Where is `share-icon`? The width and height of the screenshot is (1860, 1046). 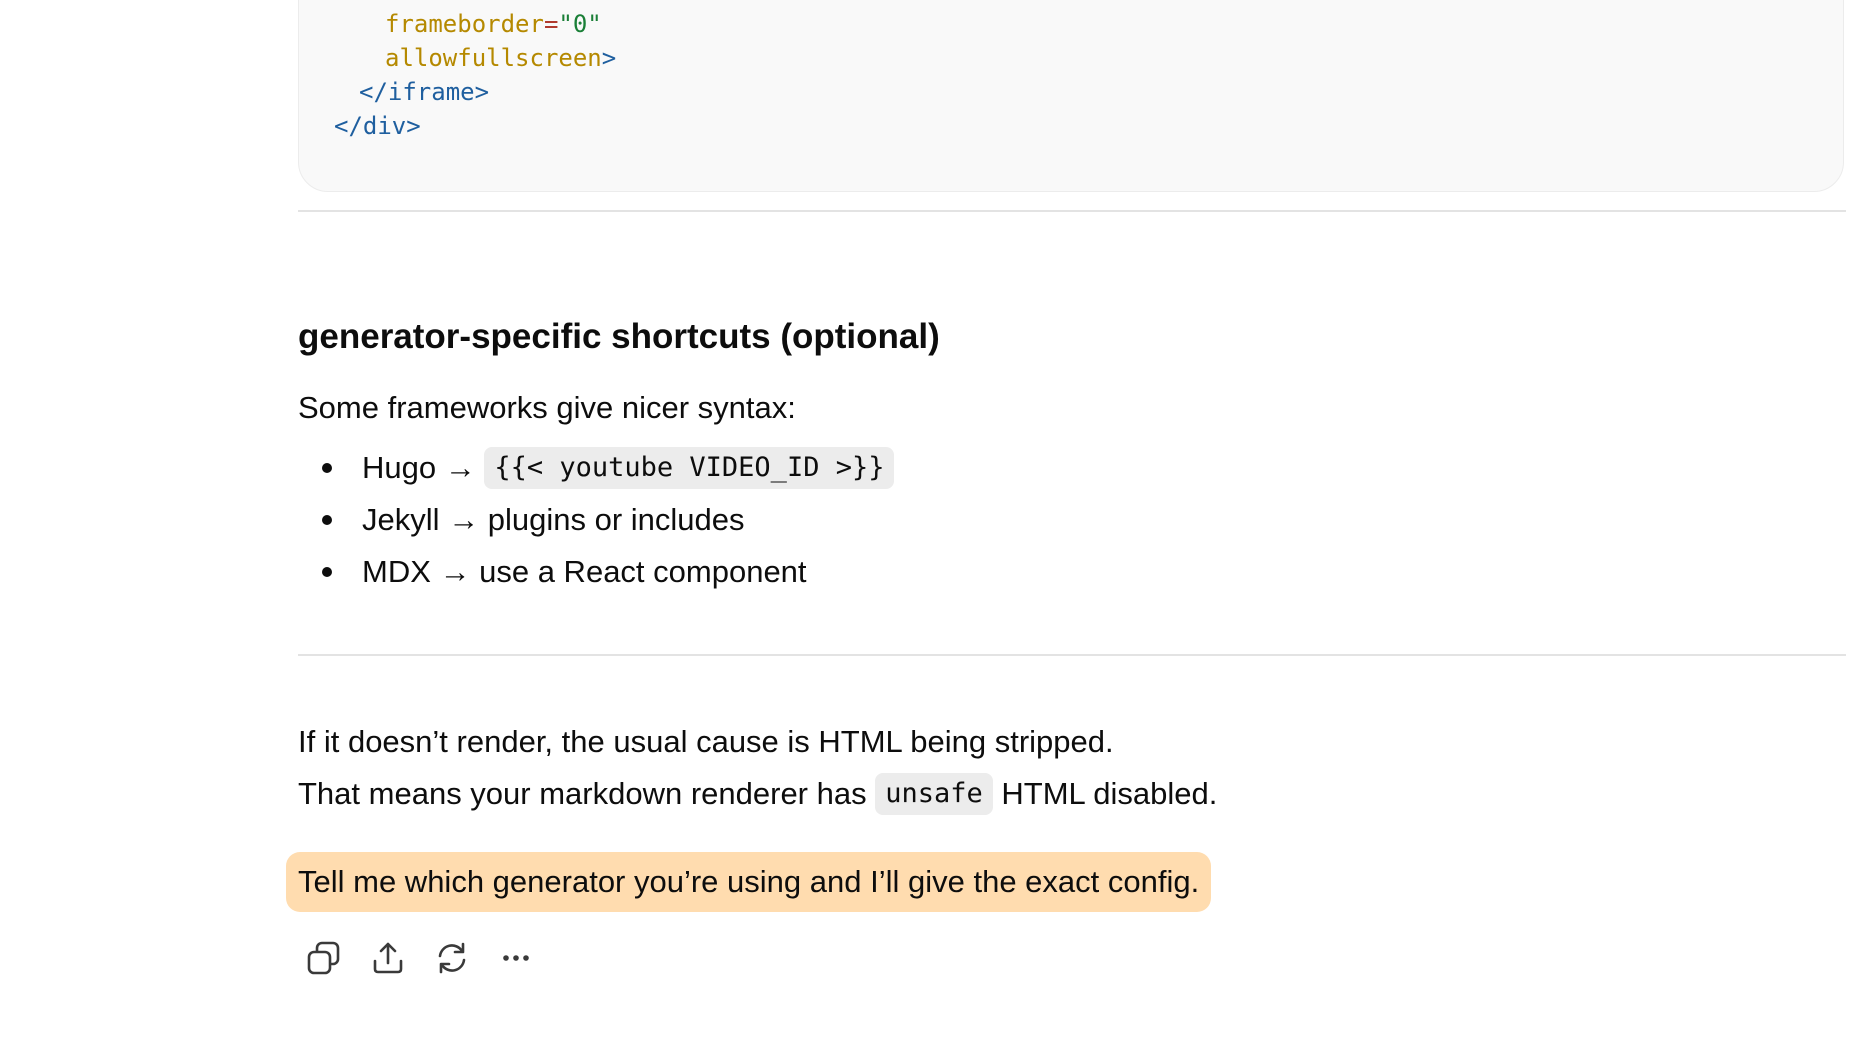
share-icon is located at coordinates (388, 958).